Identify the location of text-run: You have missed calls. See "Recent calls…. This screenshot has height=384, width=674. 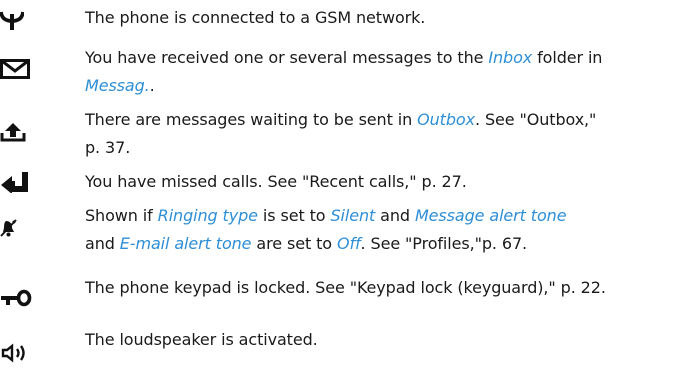
(276, 181).